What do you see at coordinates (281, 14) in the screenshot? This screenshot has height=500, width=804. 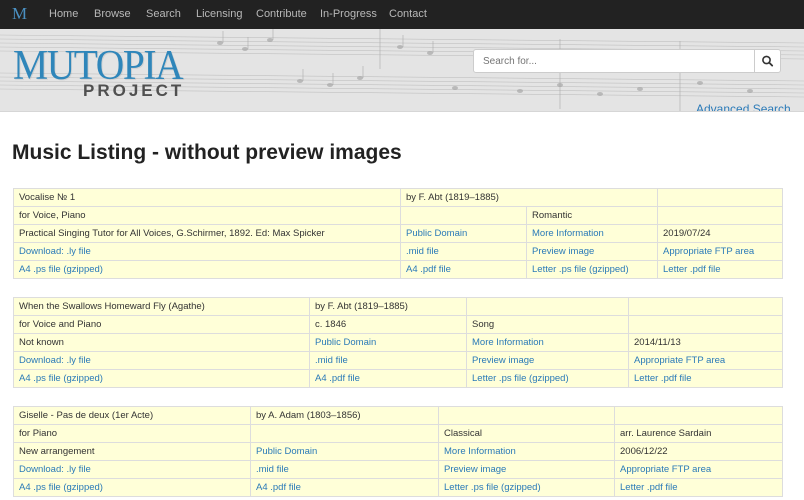 I see `nav-contribute: Contribute` at bounding box center [281, 14].